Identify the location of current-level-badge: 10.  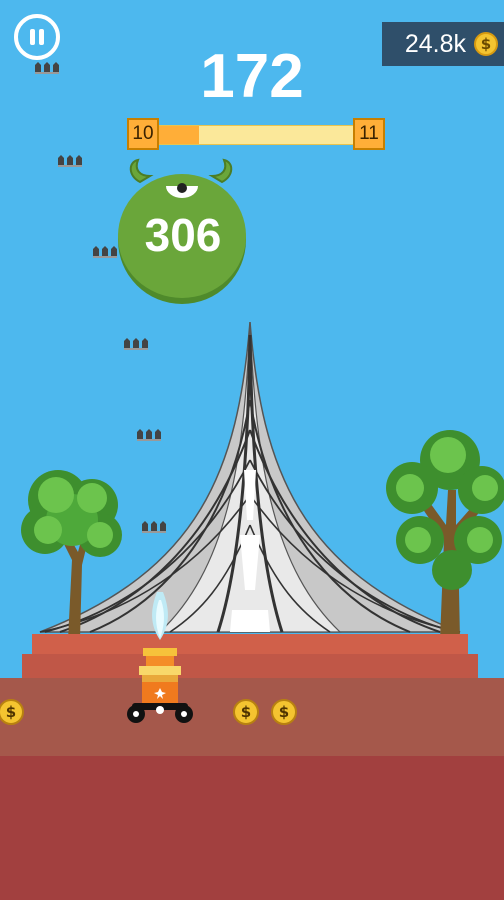
(143, 134).